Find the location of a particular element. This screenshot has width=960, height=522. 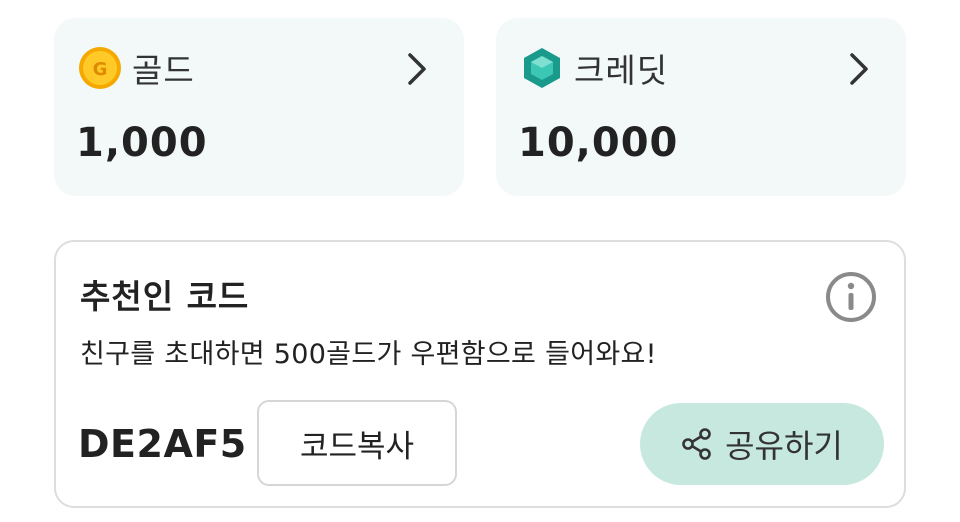

copy-code-button: 코드복사 is located at coordinates (357, 443).